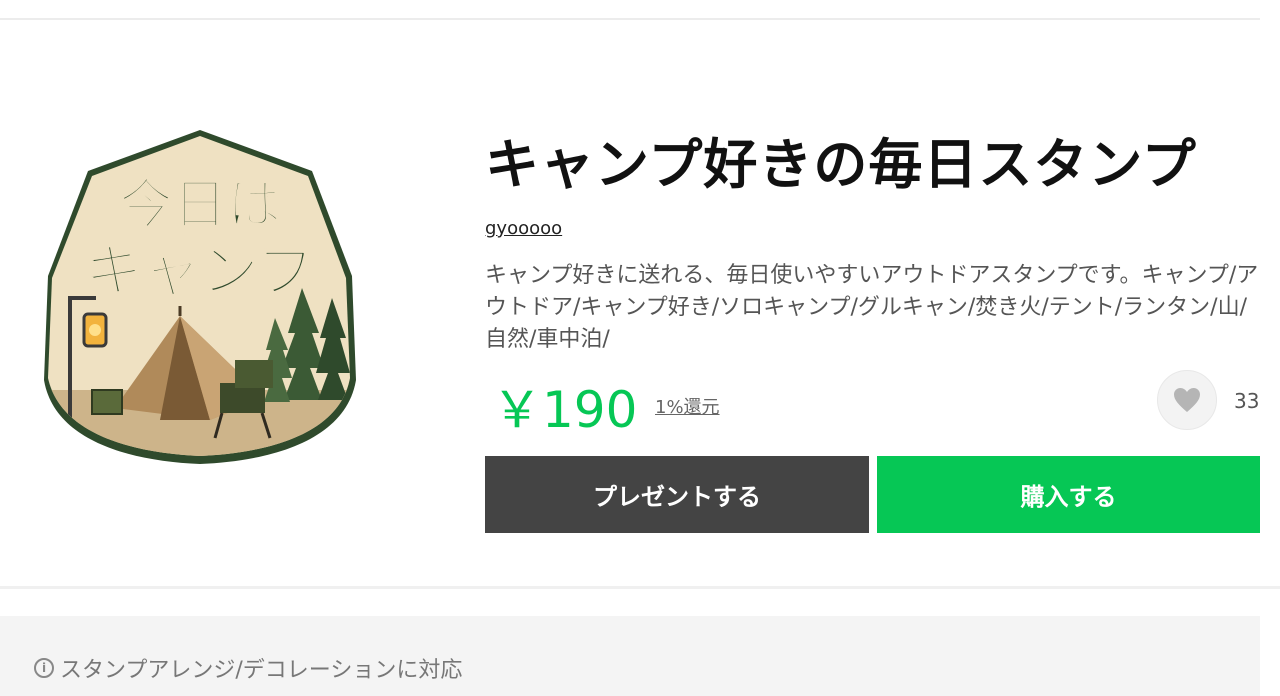 This screenshot has width=1280, height=696. I want to click on sticker-image: 今日は キャンプ, so click(200, 298).